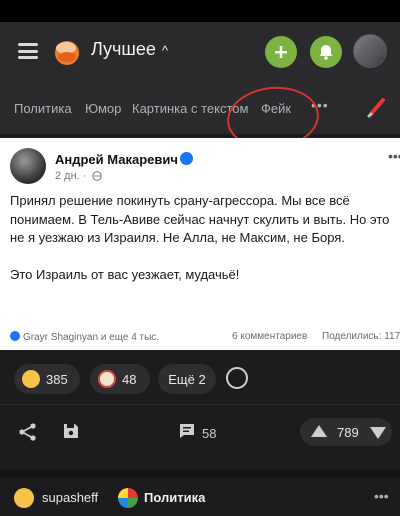 The height and width of the screenshot is (516, 400). Describe the element at coordinates (378, 433) in the screenshot. I see `downvote-icon` at that location.